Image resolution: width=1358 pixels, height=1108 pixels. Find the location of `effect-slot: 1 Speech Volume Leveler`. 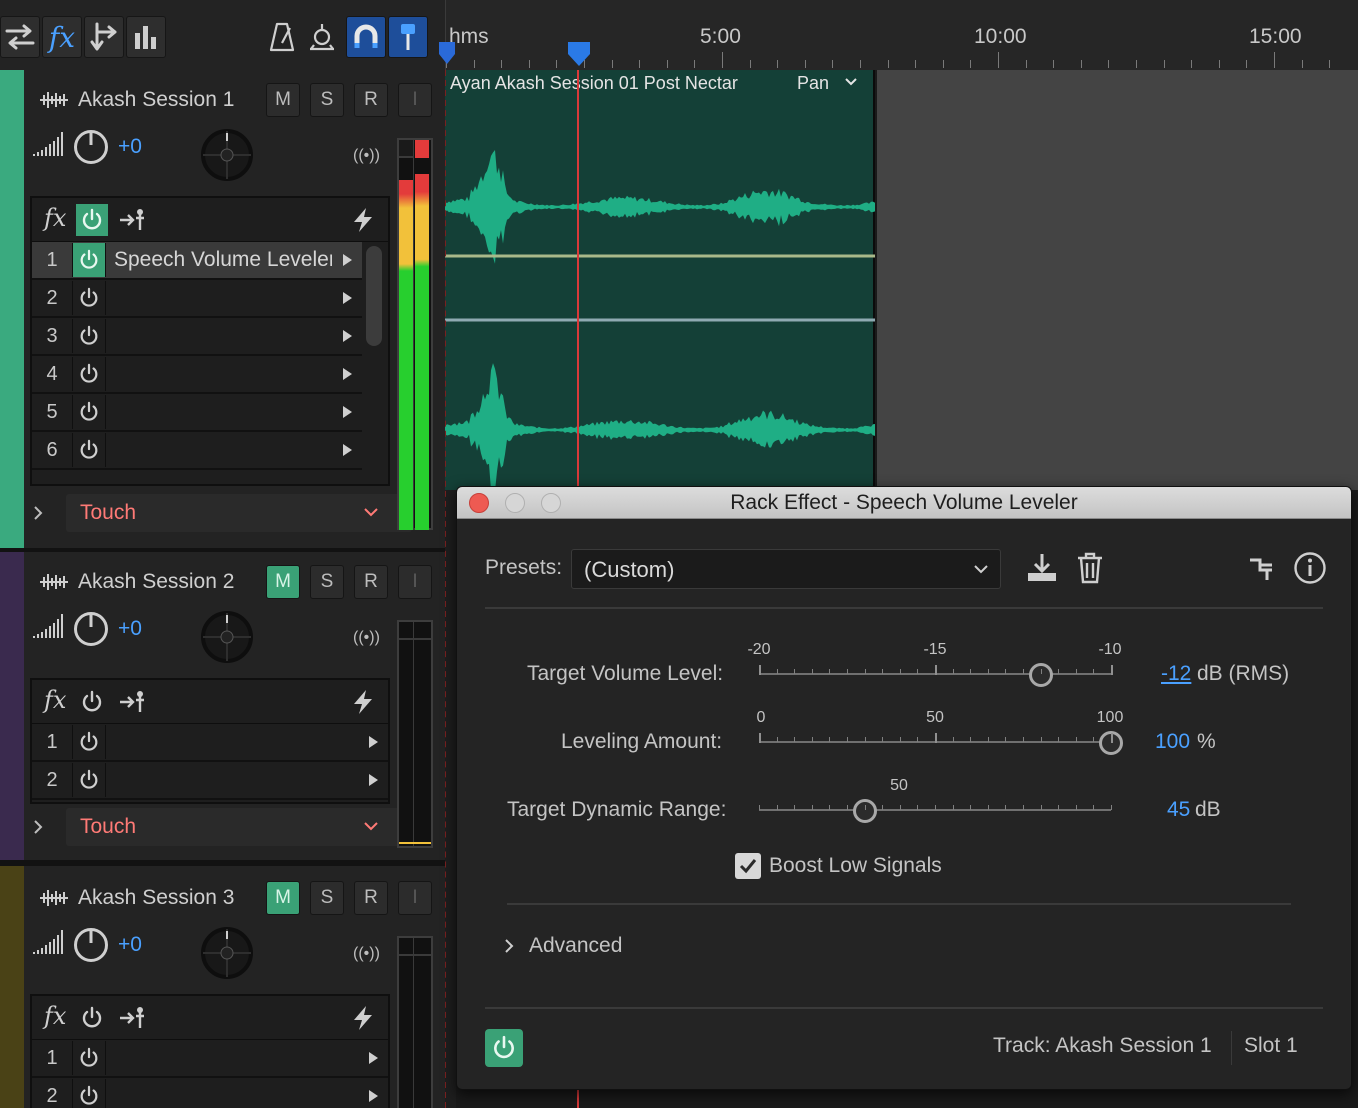

effect-slot: 1 Speech Volume Leveler is located at coordinates (197, 261).